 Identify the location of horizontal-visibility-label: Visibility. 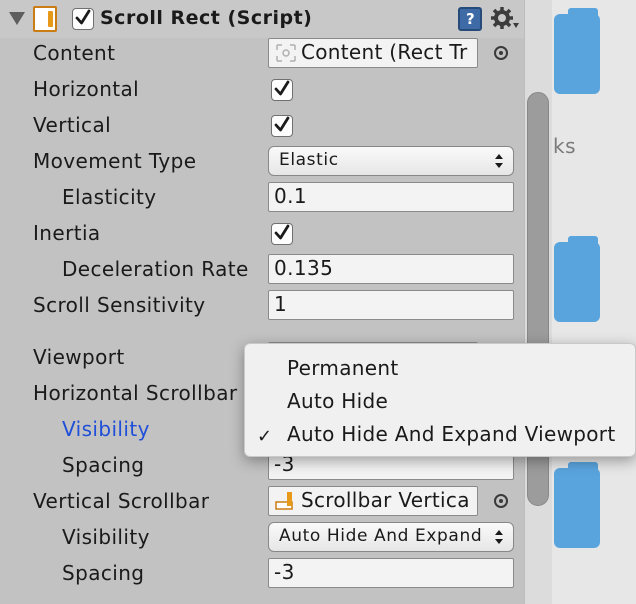
(106, 429).